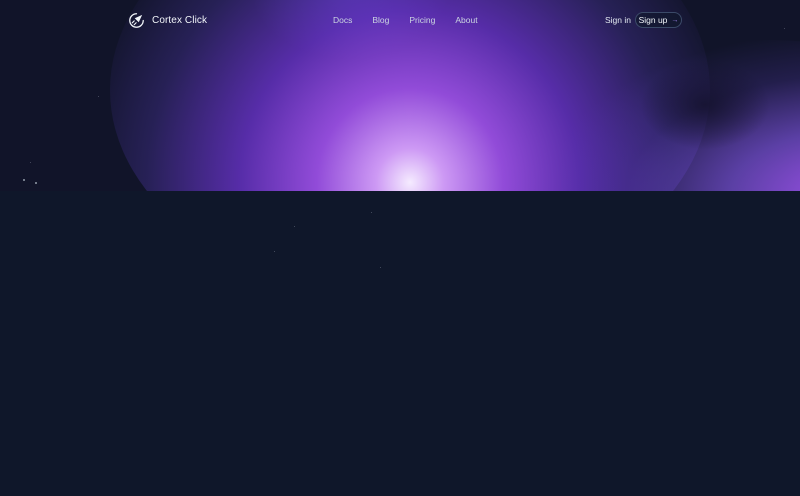  Describe the element at coordinates (675, 20) in the screenshot. I see `arrow-right-icon: →` at that location.